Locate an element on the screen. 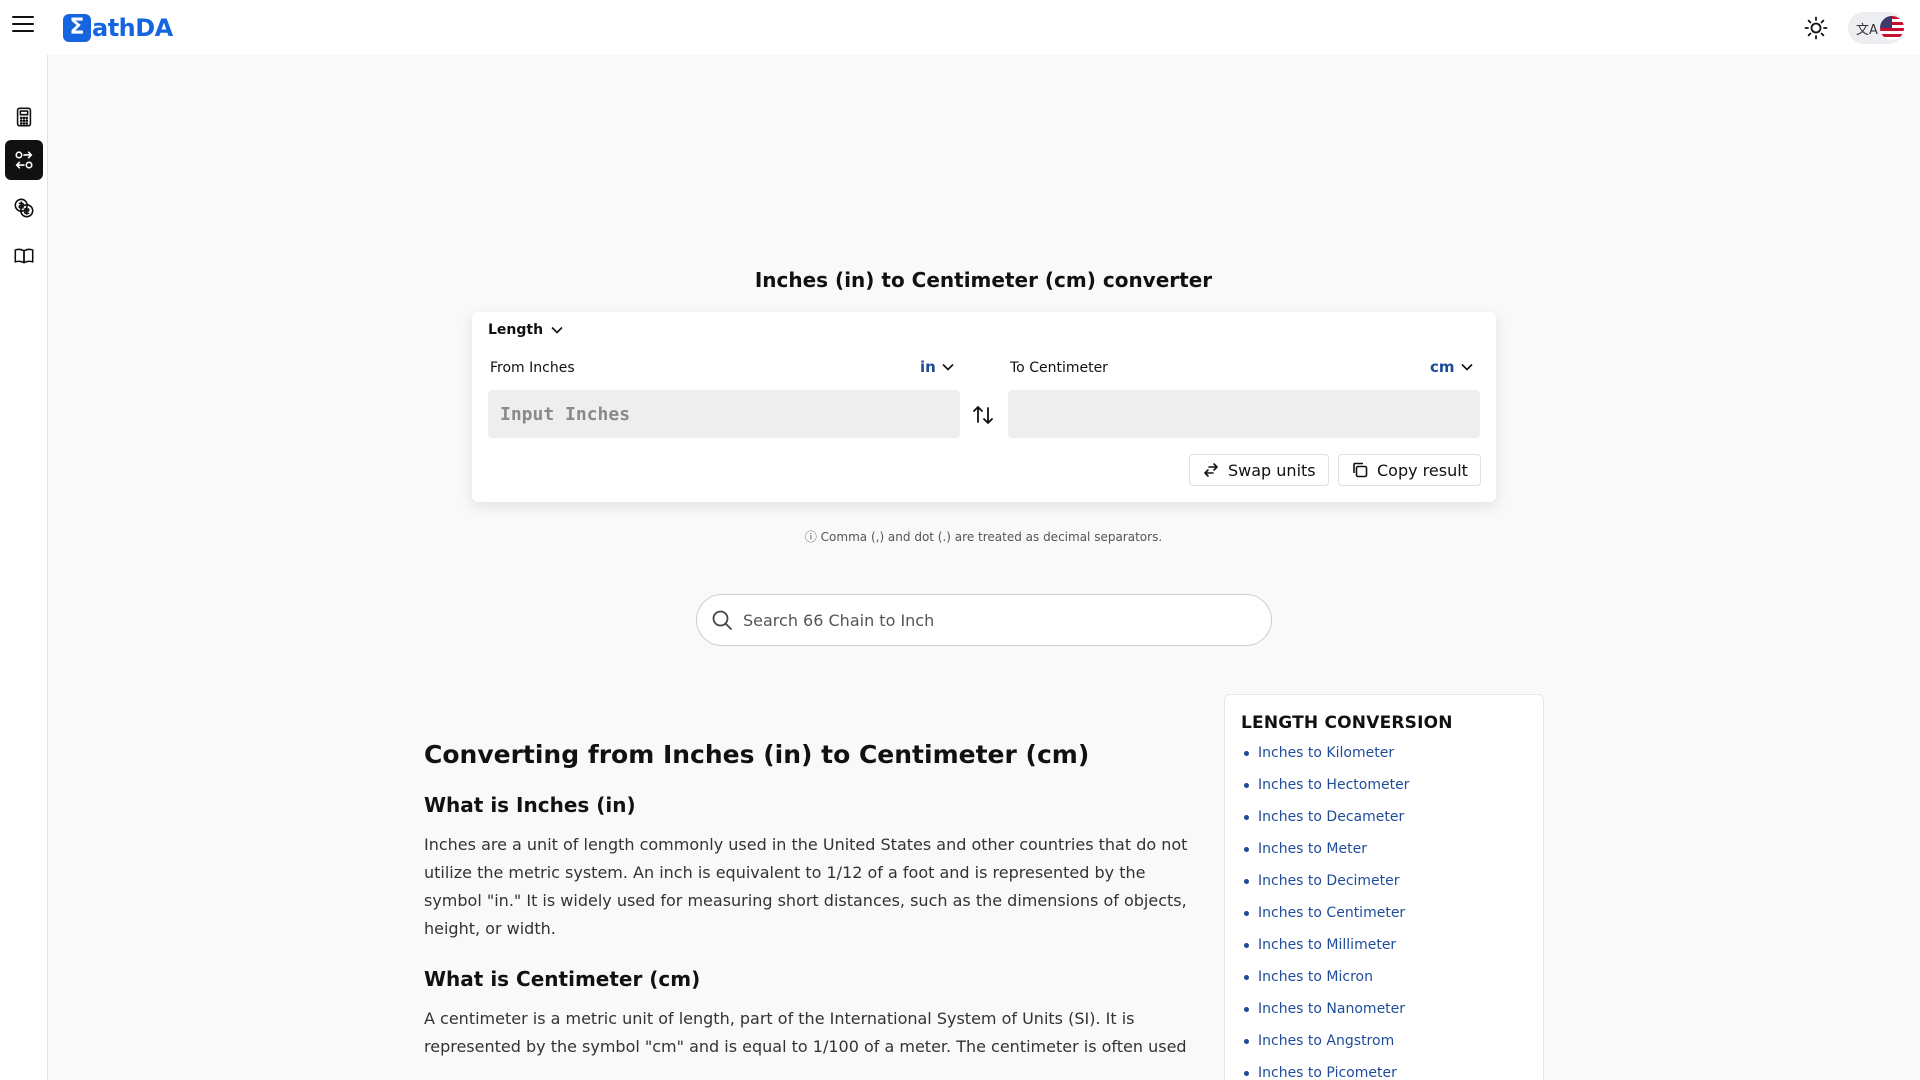  search-icon is located at coordinates (722, 620).